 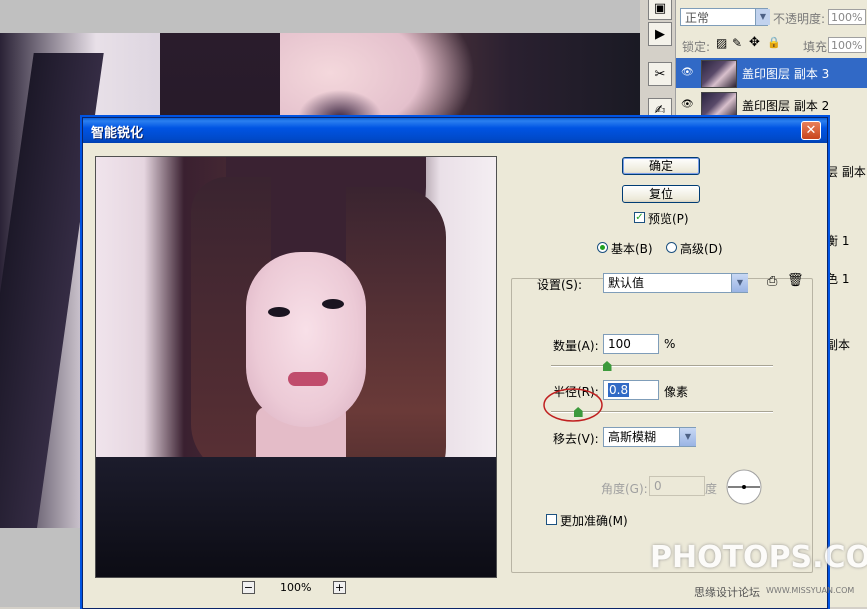 I want to click on zoom-level: 100%, so click(x=296, y=587).